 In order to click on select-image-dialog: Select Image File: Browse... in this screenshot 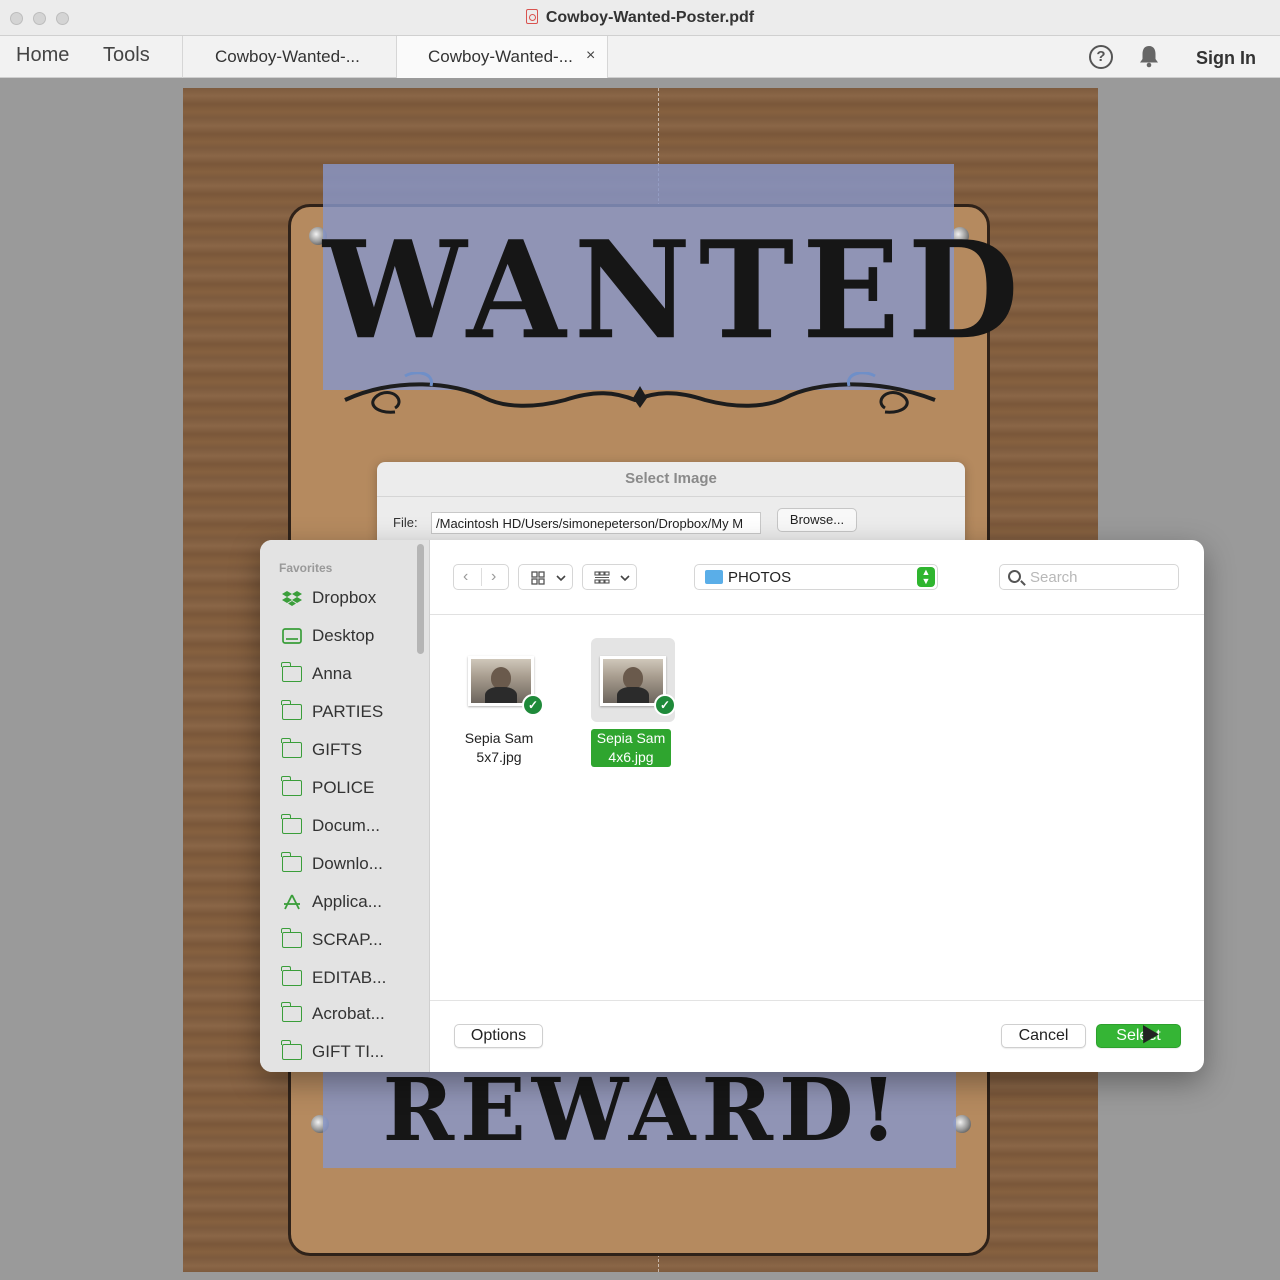, I will do `click(671, 507)`.